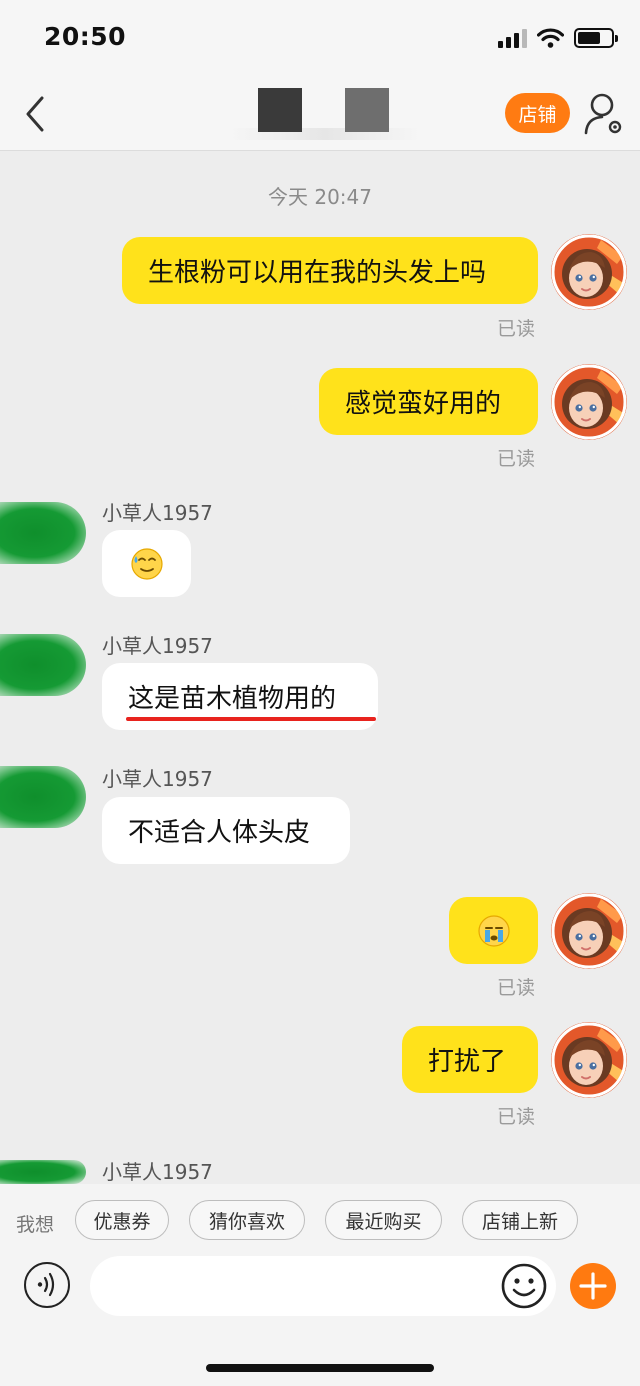  I want to click on red-underline-annotation, so click(251, 719).